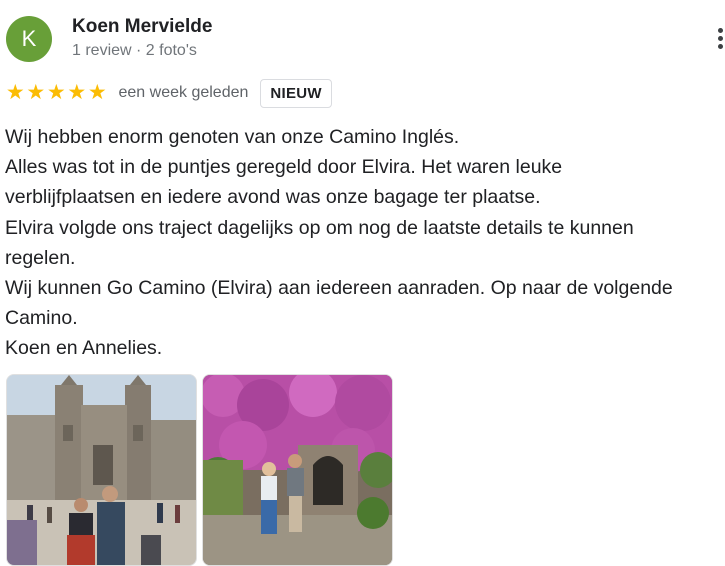 The width and height of the screenshot is (725, 566). What do you see at coordinates (720, 41) in the screenshot?
I see `more-vert-icon` at bounding box center [720, 41].